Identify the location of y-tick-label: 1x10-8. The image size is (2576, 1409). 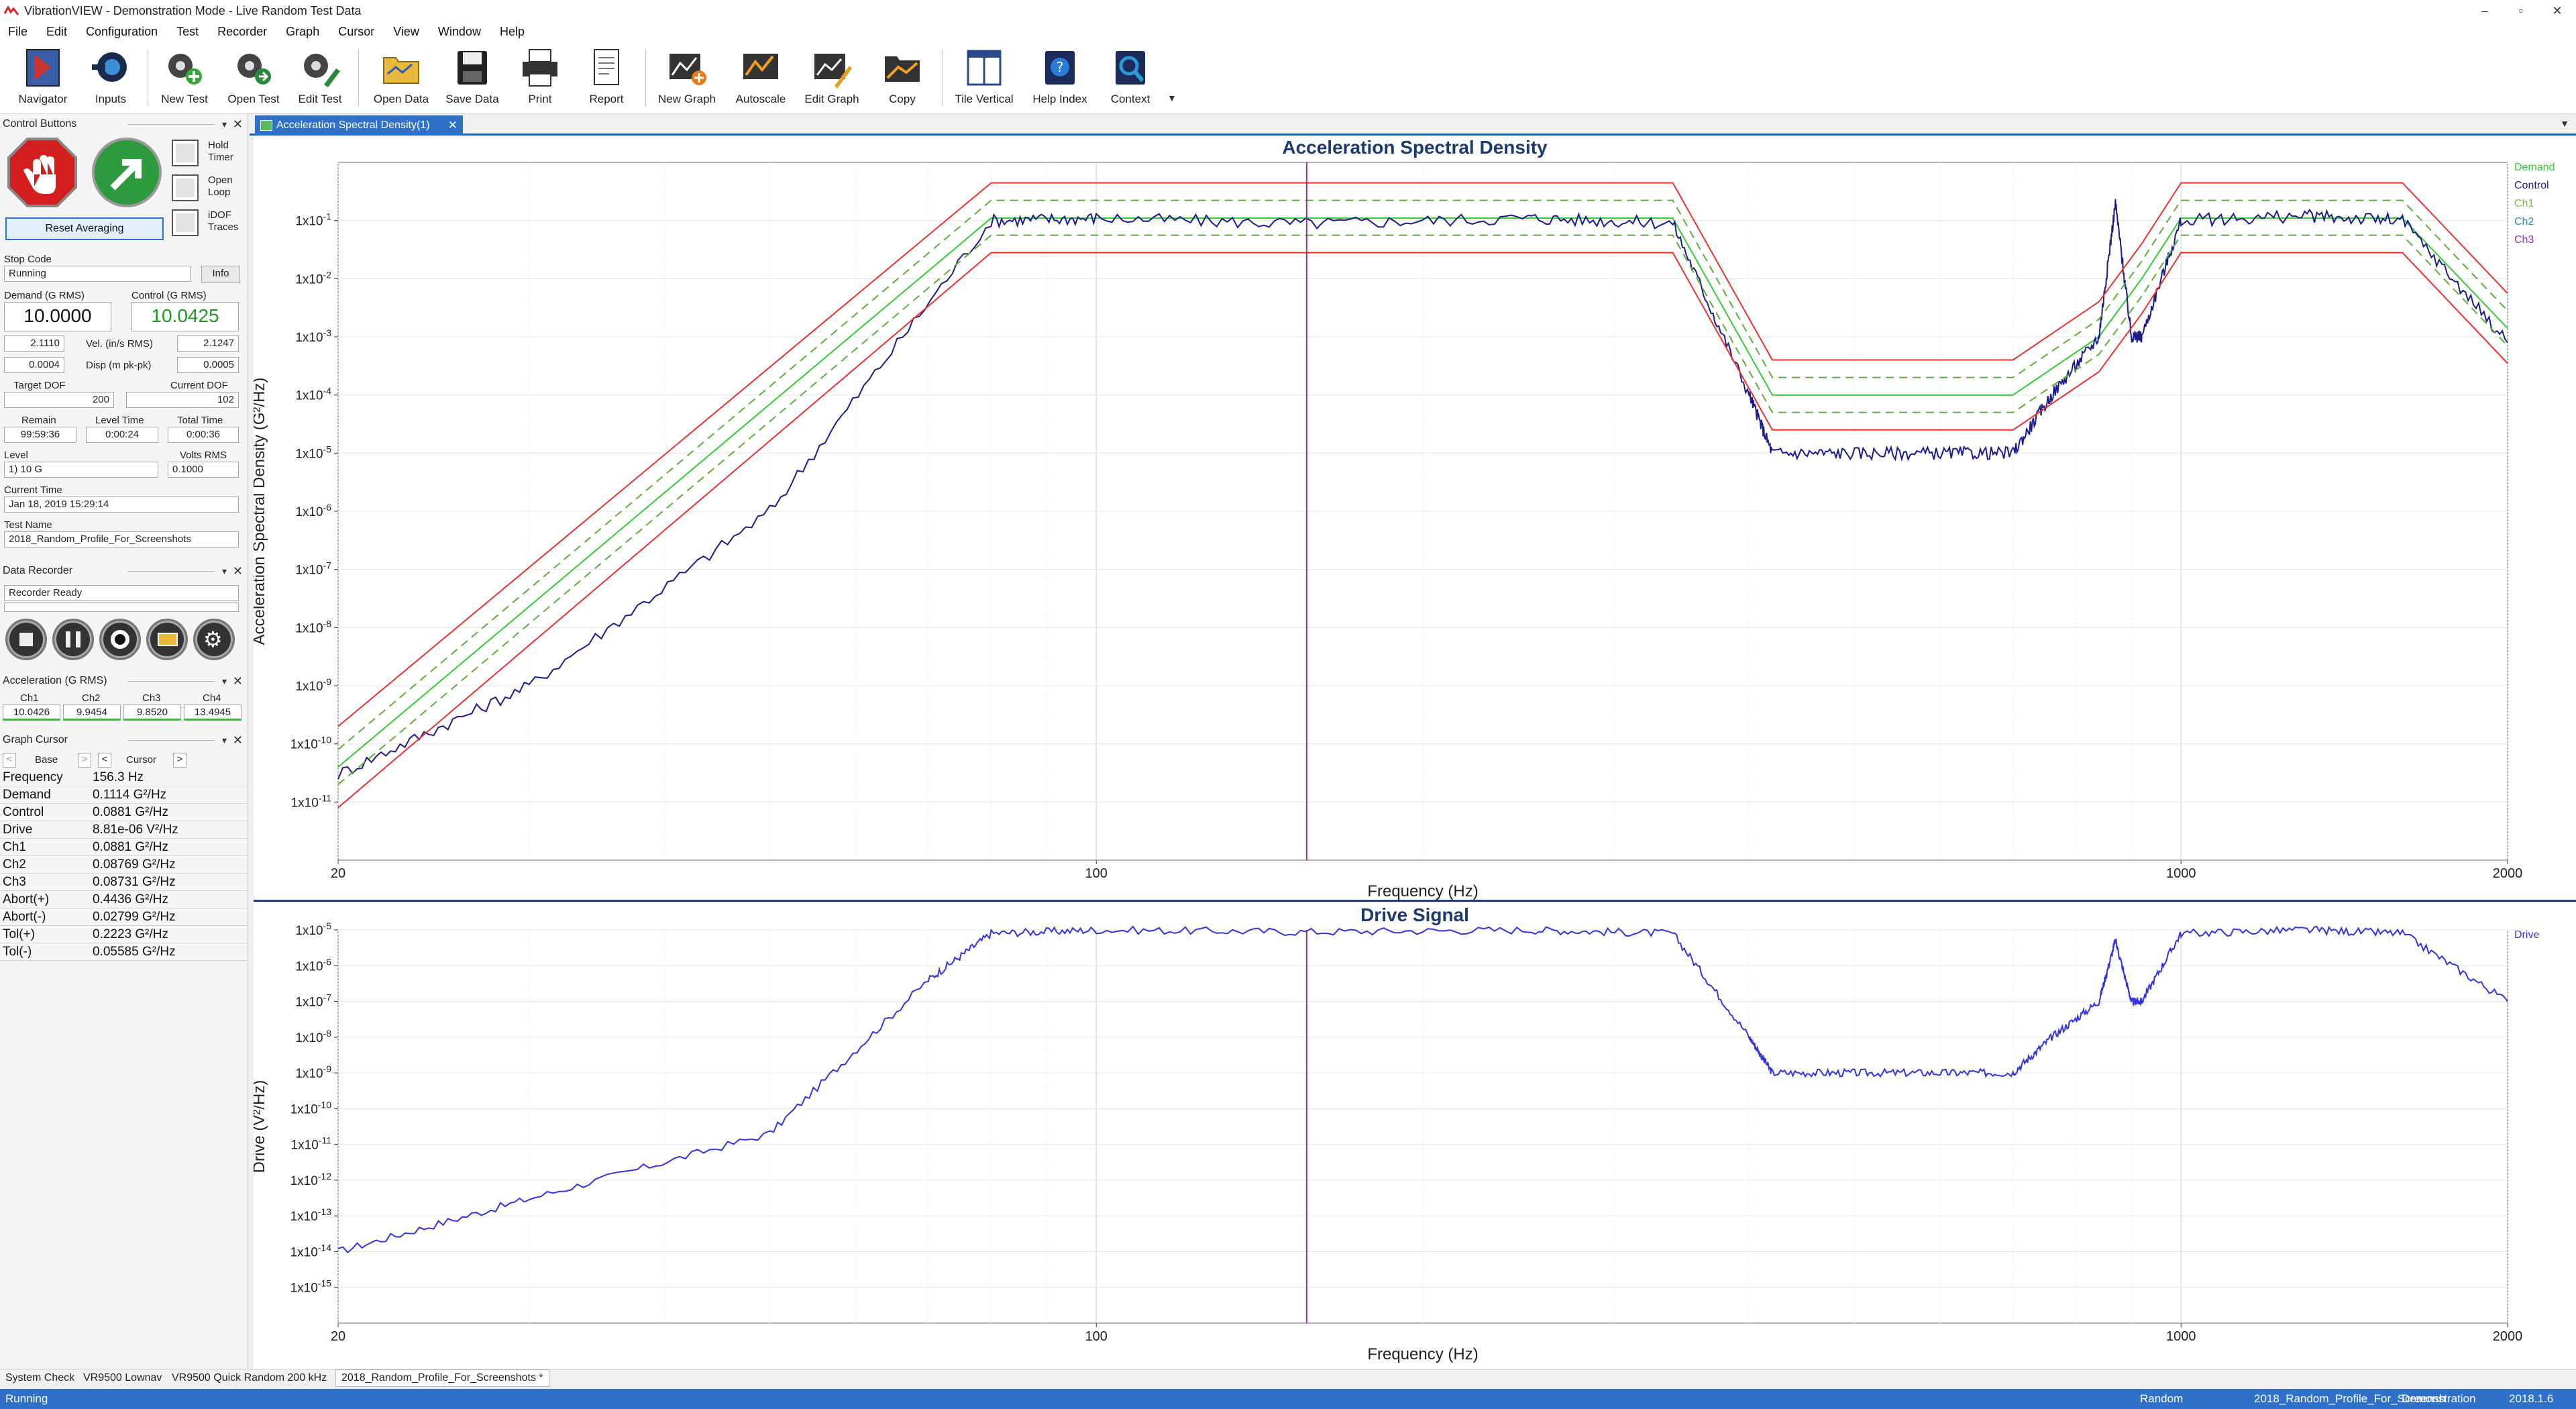
(313, 626).